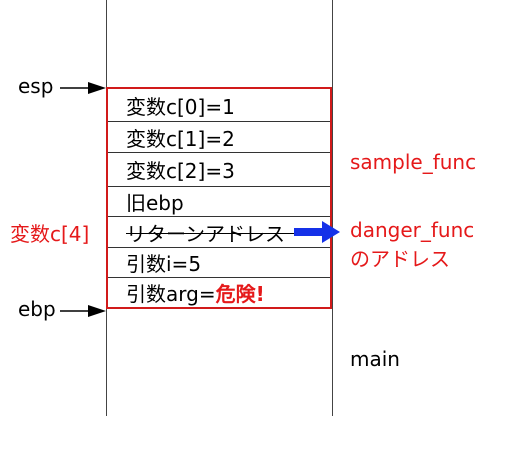 The height and width of the screenshot is (454, 510). What do you see at coordinates (36, 86) in the screenshot?
I see `esp-label: esp` at bounding box center [36, 86].